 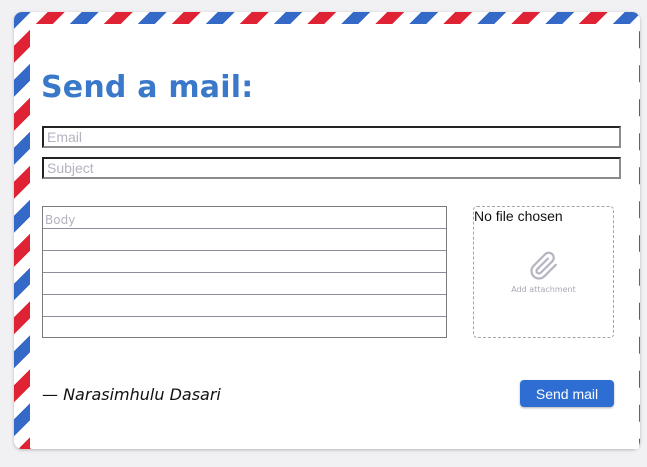 What do you see at coordinates (331, 168) in the screenshot?
I see `subject-field` at bounding box center [331, 168].